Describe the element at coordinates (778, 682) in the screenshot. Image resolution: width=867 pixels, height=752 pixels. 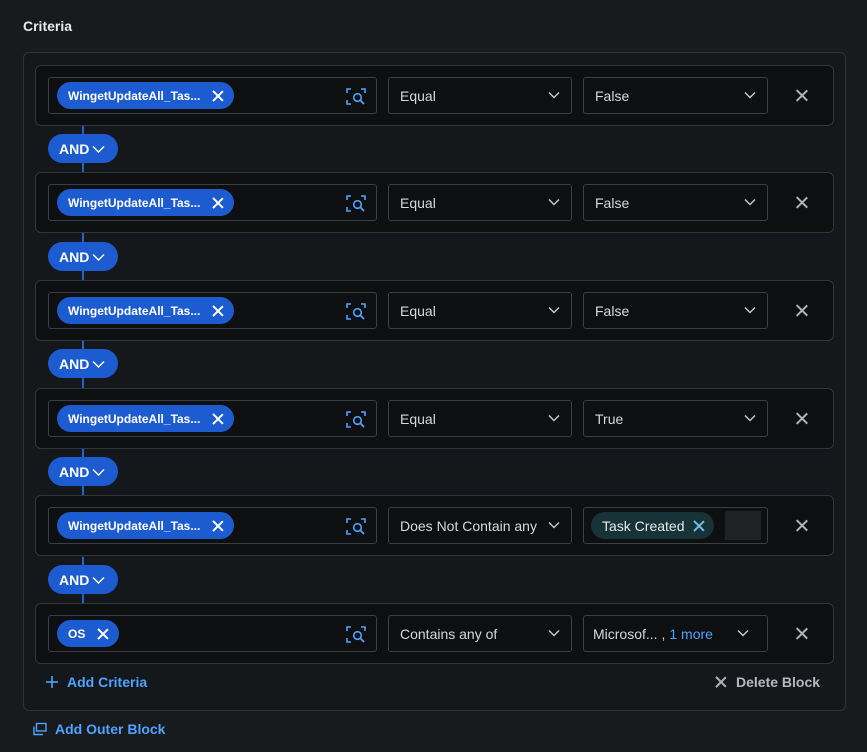
I see `delete-block-label: Delete Block` at that location.